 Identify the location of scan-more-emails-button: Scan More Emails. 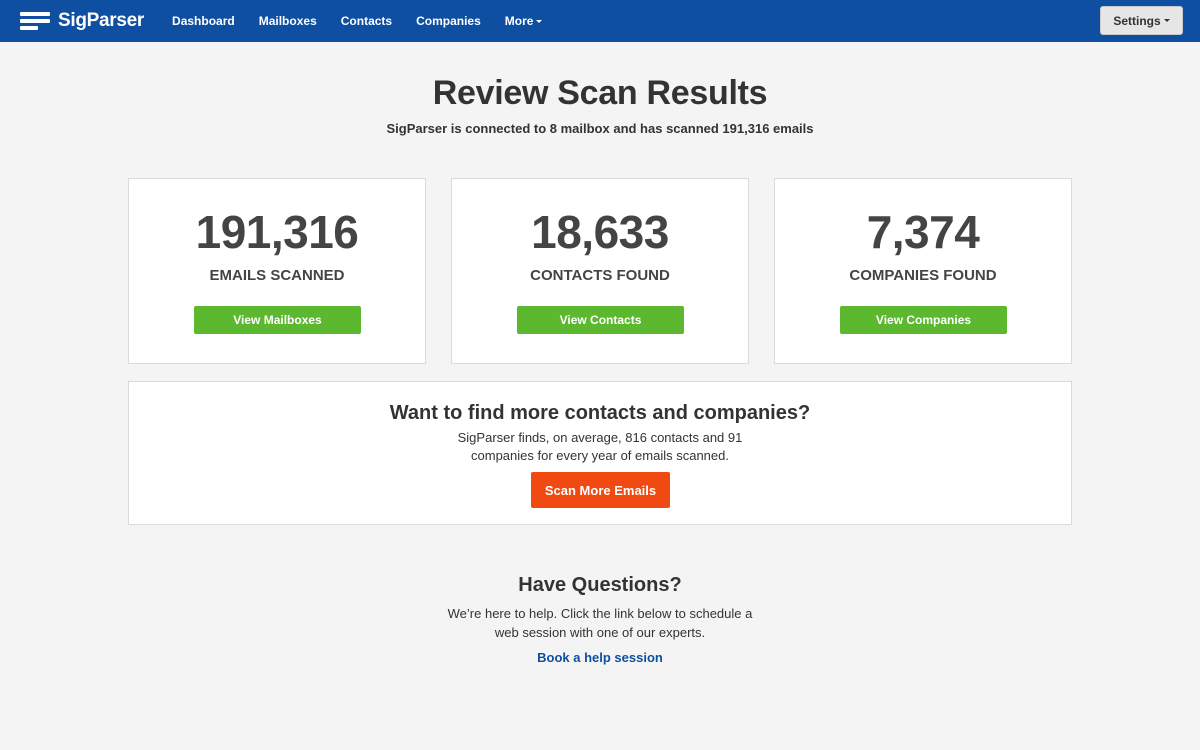
(600, 490).